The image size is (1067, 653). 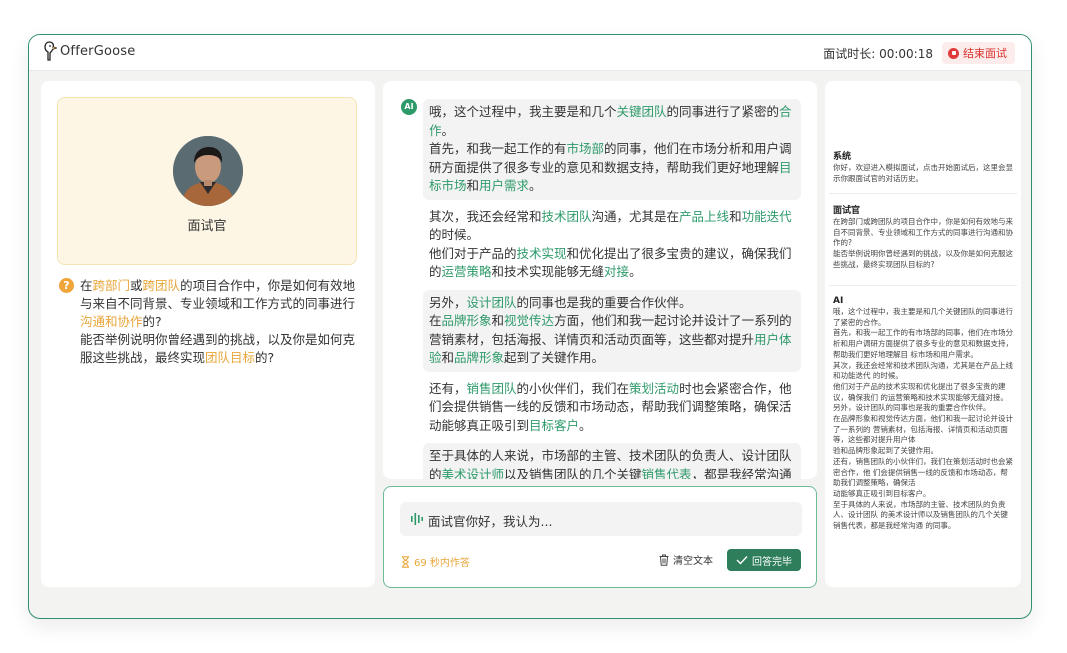 What do you see at coordinates (573, 388) in the screenshot?
I see `chat-segment: 的小伙伴们，我们在` at bounding box center [573, 388].